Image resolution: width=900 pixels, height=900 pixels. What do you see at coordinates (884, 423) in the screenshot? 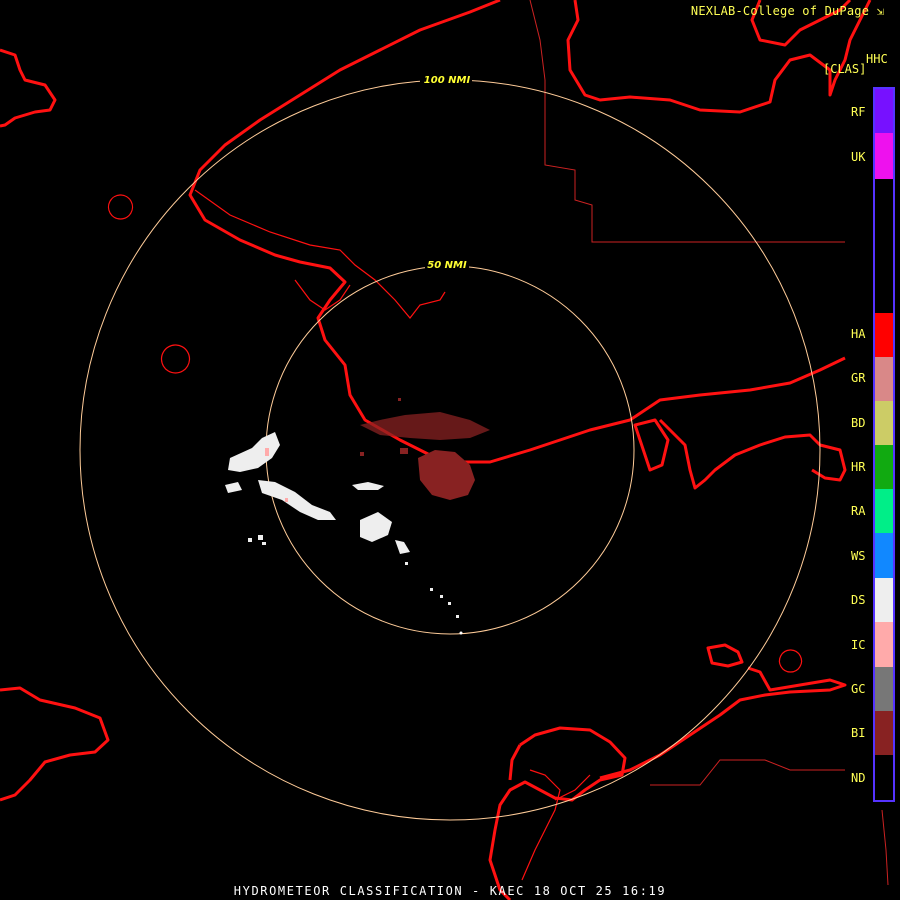
I see `legend-swatch-bd` at bounding box center [884, 423].